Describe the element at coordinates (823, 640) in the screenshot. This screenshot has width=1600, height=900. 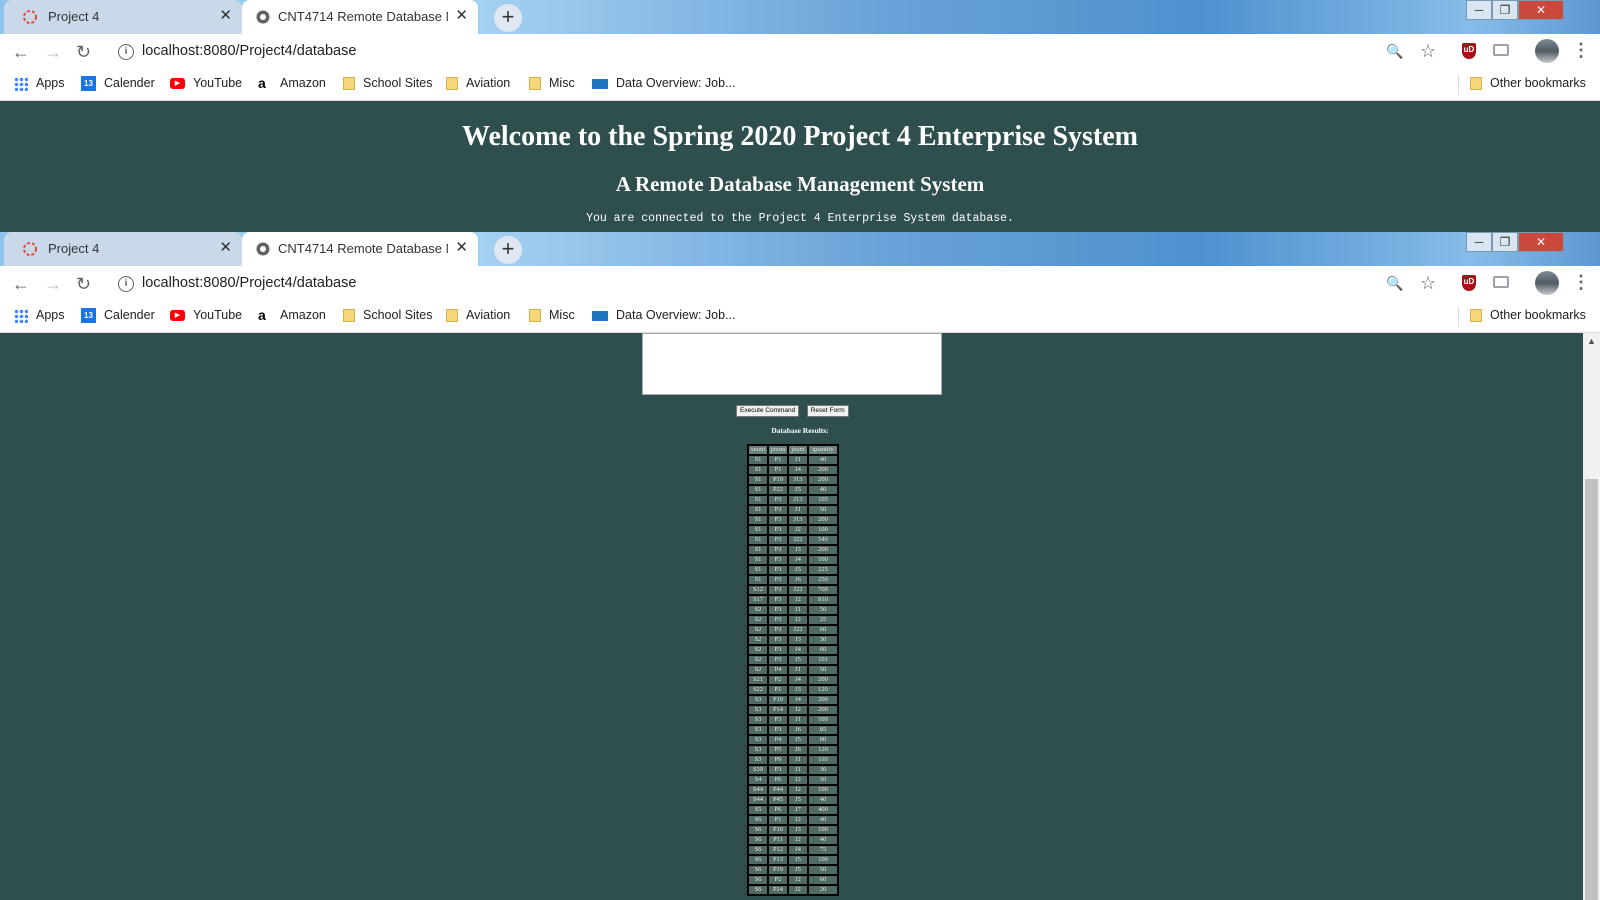
I see `table-cell: 30` at that location.